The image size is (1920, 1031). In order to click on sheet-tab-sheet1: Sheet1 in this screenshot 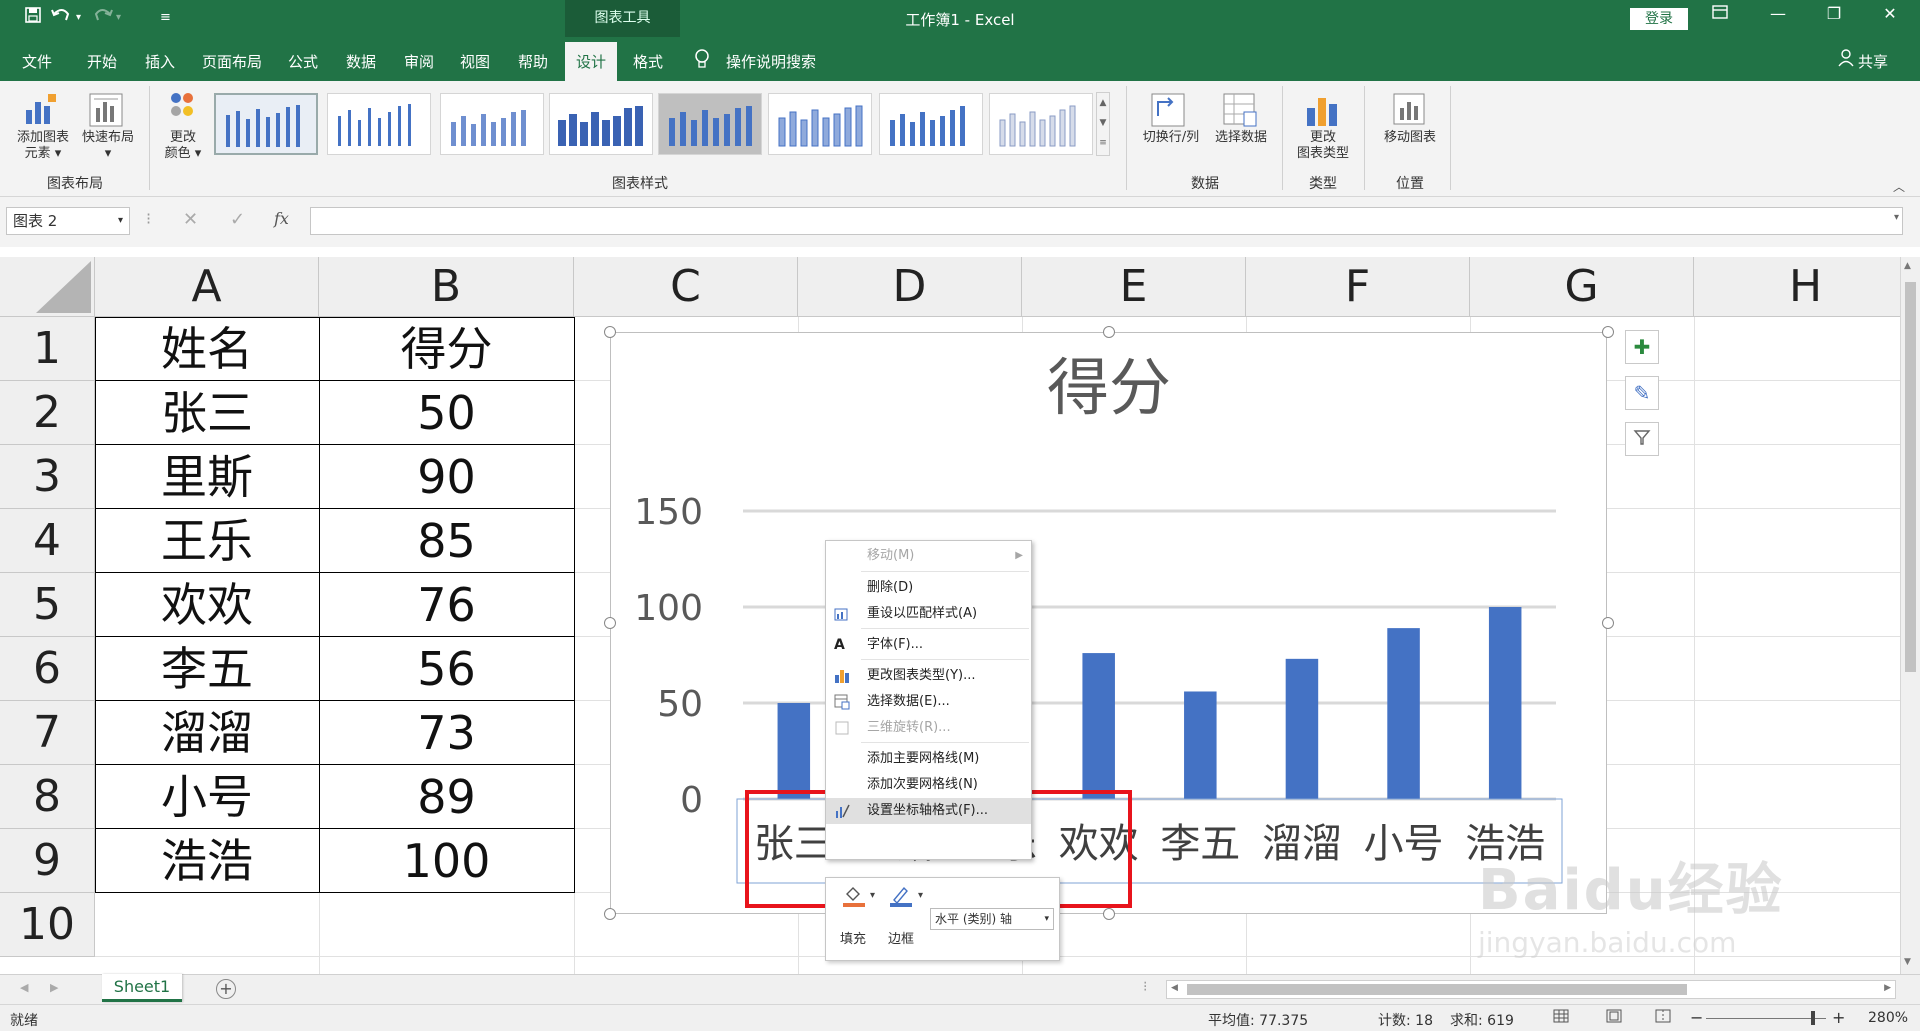, I will do `click(142, 988)`.